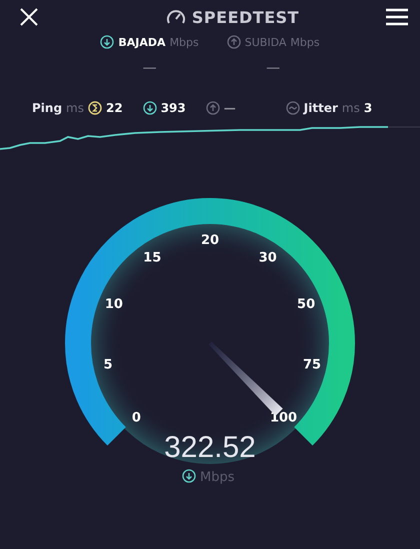 This screenshot has width=420, height=549. I want to click on gauge-tick-label: 15, so click(152, 258).